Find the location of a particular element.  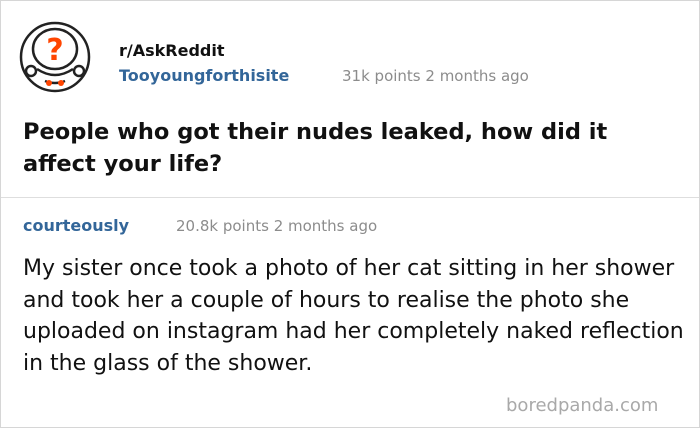

comment-author-link: courteously is located at coordinates (76, 225).